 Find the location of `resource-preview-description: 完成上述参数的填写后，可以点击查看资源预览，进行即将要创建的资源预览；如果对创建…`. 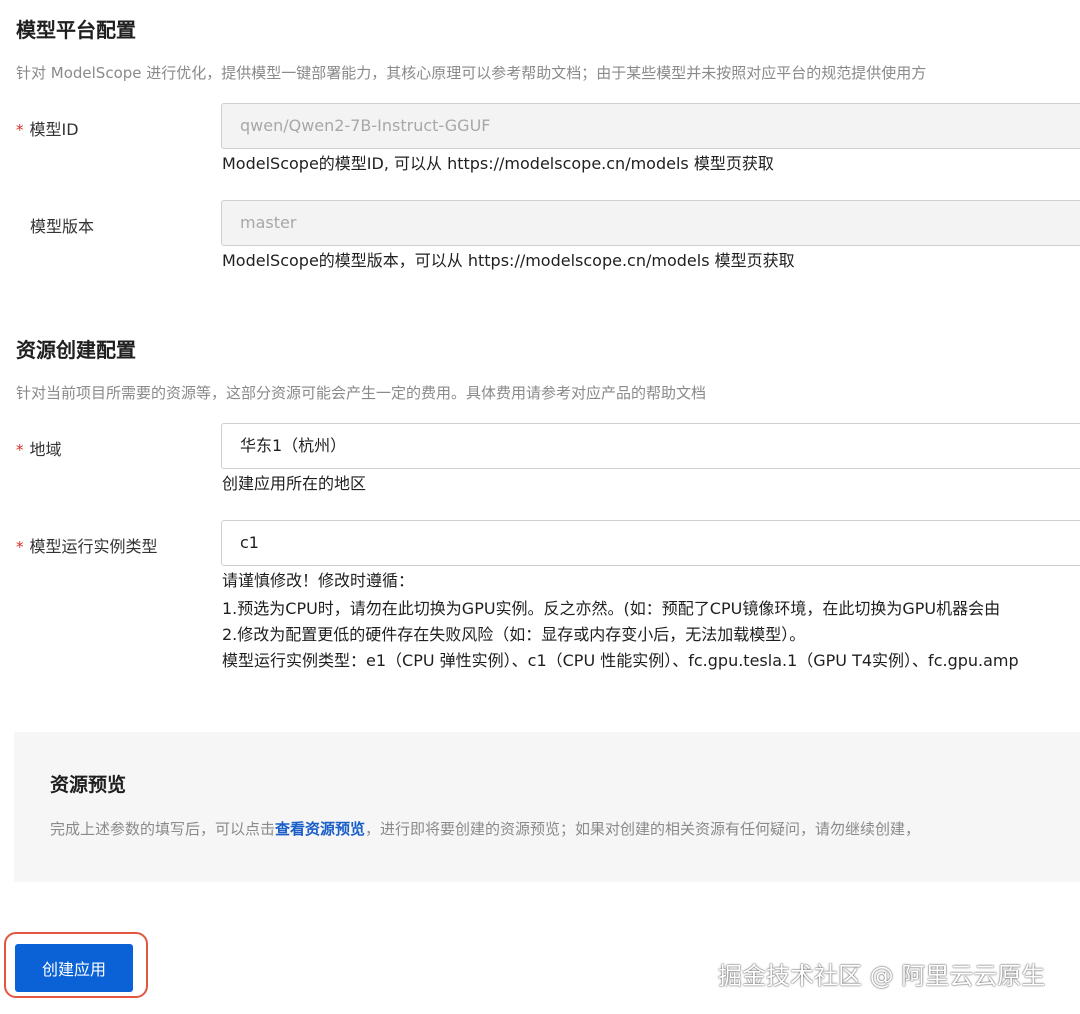

resource-preview-description: 完成上述参数的填写后，可以点击查看资源预览，进行即将要创建的资源预览；如果对创建… is located at coordinates (485, 828).